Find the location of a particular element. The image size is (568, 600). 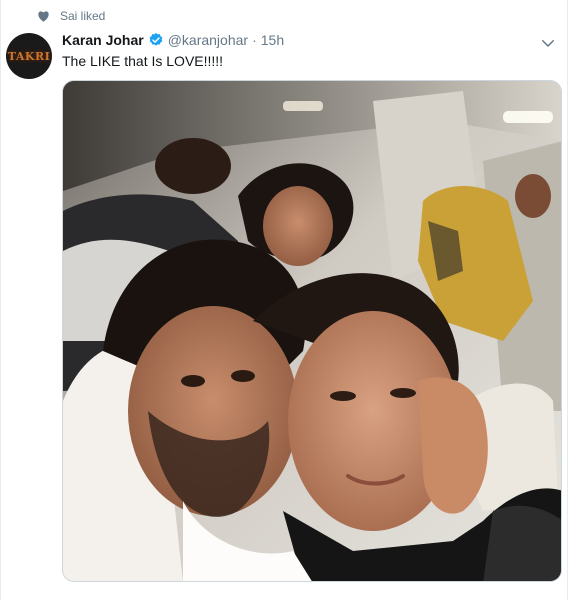

tweet-text: The LIKE that Is LOVE!!!!! is located at coordinates (143, 61).